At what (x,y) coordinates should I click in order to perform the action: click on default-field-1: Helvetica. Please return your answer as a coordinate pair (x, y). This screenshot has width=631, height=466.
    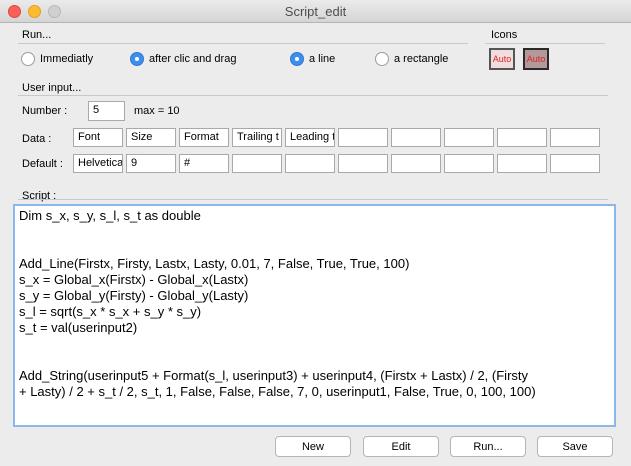
    Looking at the image, I should click on (98, 163).